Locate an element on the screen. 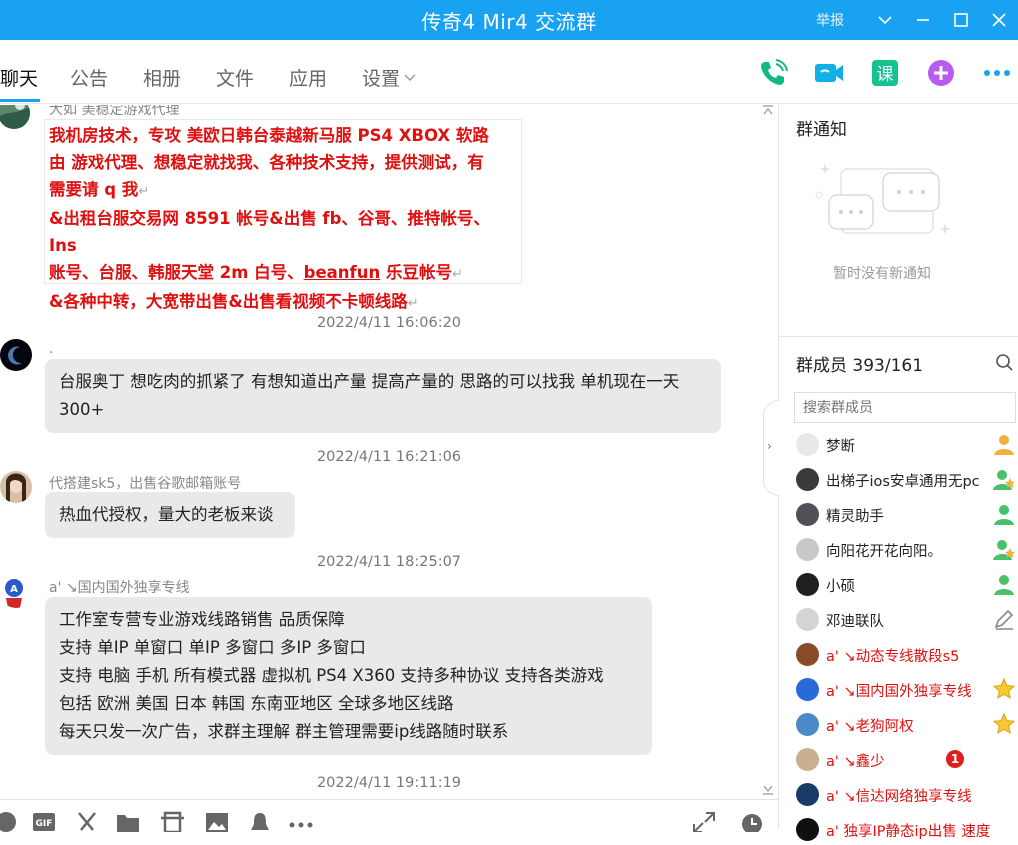 The height and width of the screenshot is (845, 1018). tab-settings: 设置 is located at coordinates (389, 77).